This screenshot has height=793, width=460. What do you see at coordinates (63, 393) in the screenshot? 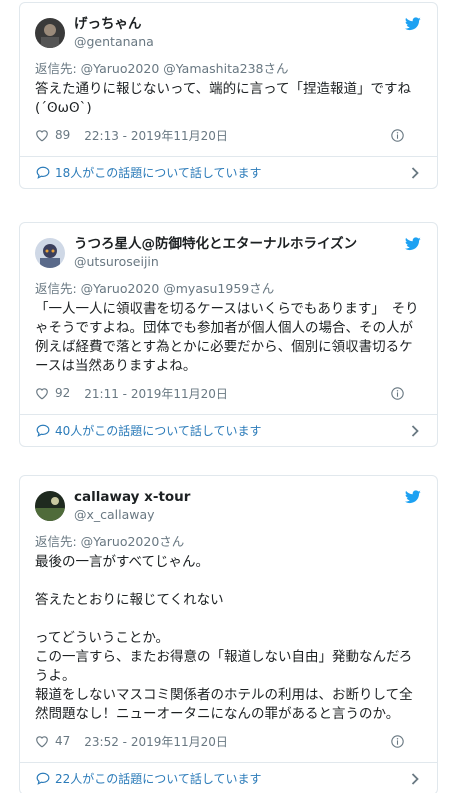
I see `like-count: 92` at bounding box center [63, 393].